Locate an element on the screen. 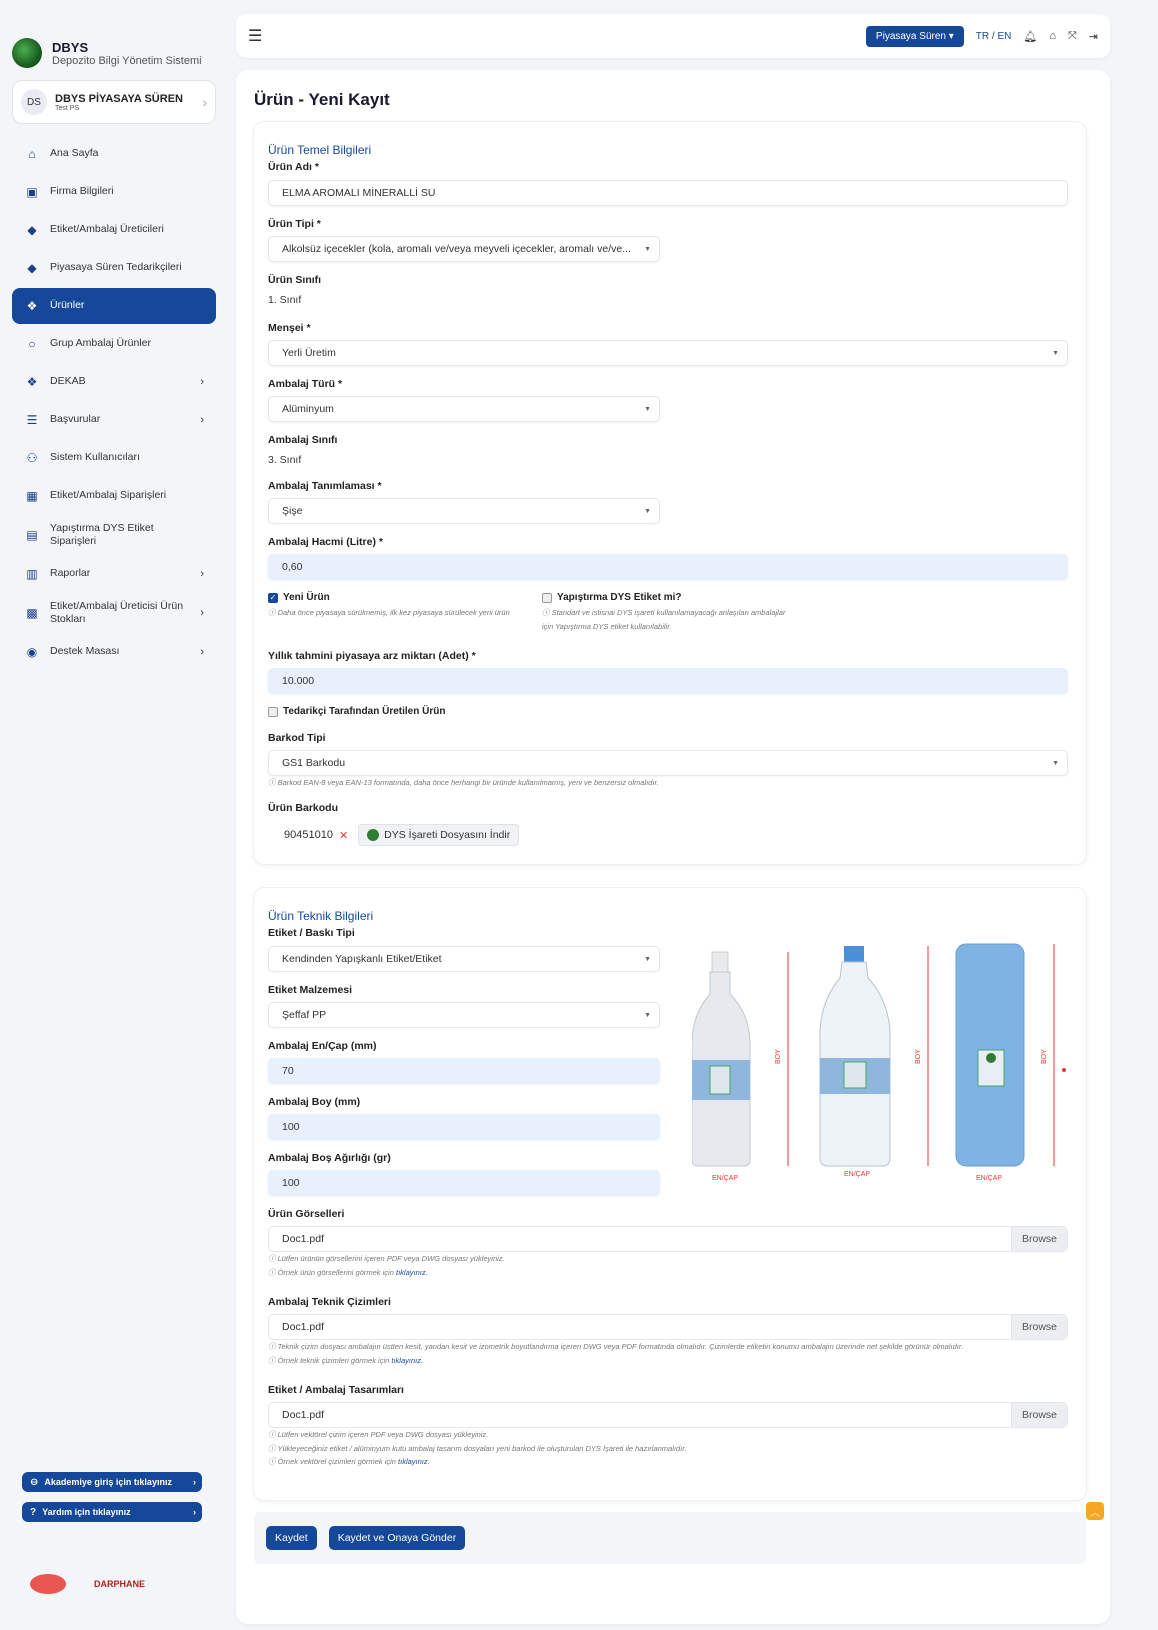 The height and width of the screenshot is (1630, 1158). height-input: 100 is located at coordinates (464, 1127).